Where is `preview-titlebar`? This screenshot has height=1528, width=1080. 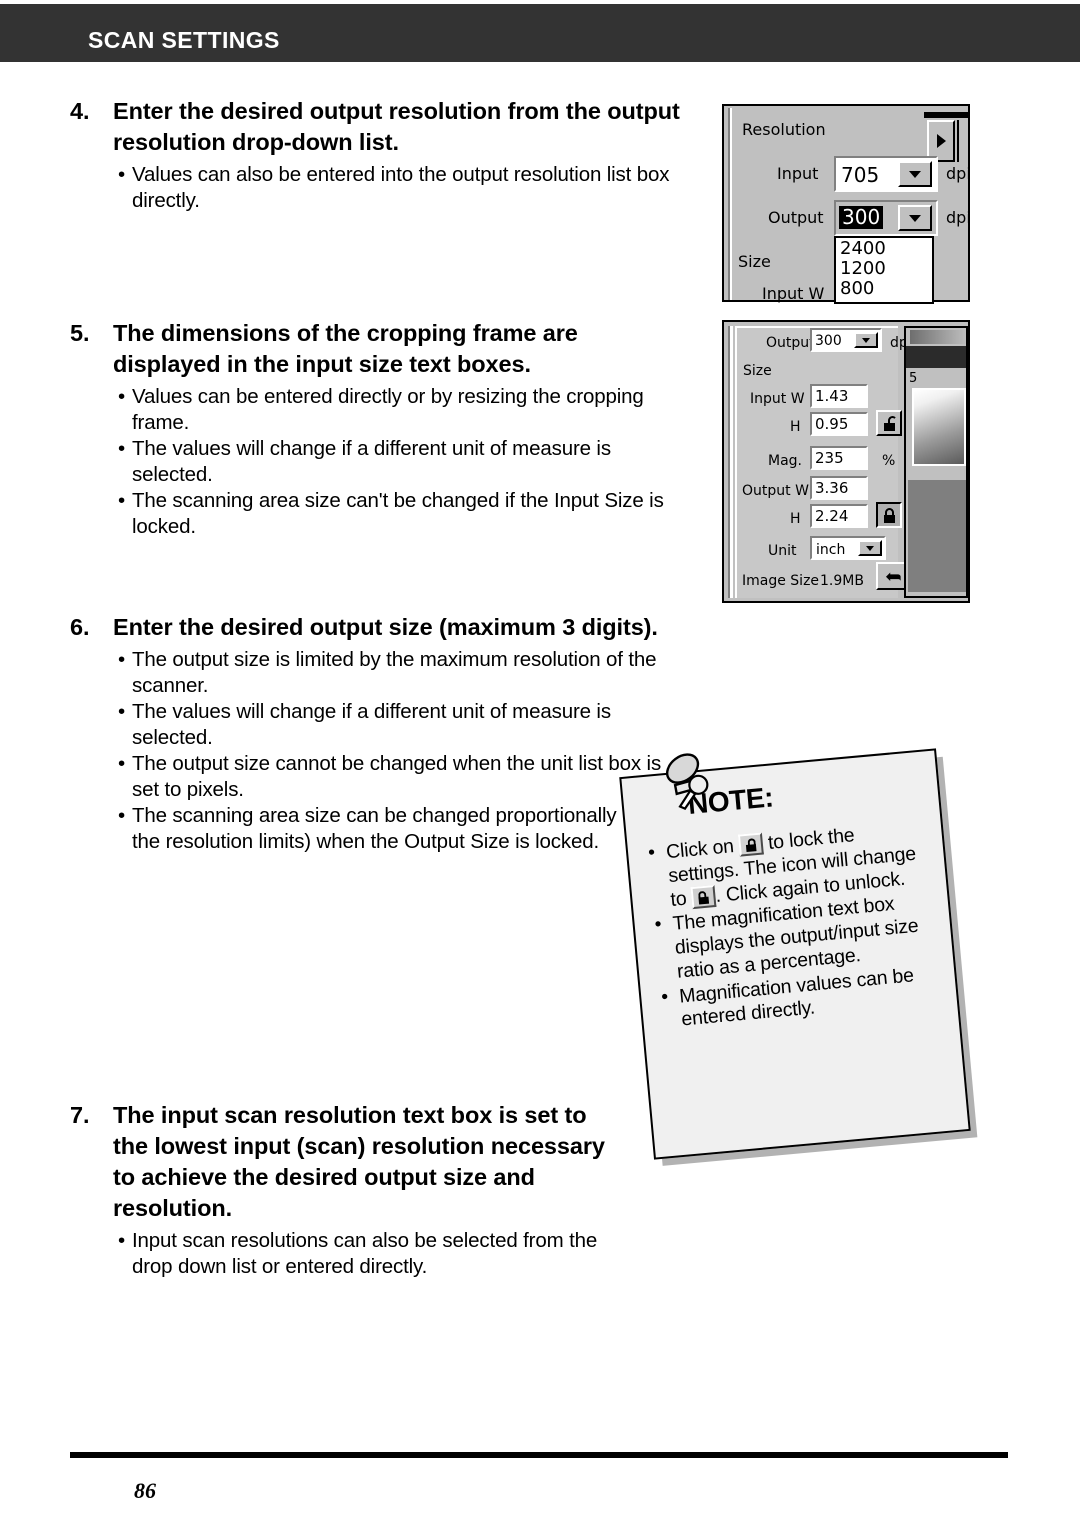
preview-titlebar is located at coordinates (938, 337).